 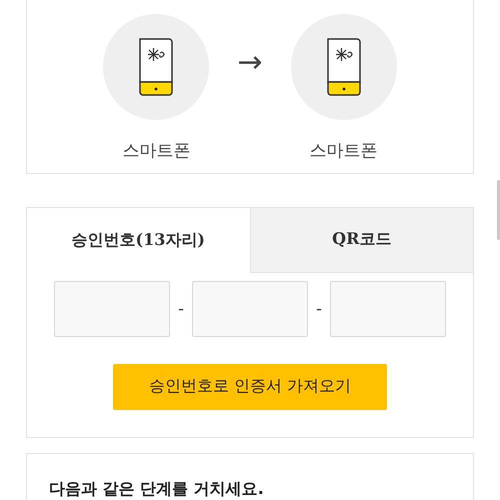 What do you see at coordinates (156, 488) in the screenshot?
I see `steps-title: 다음과 같은 단계를 거치세요.` at bounding box center [156, 488].